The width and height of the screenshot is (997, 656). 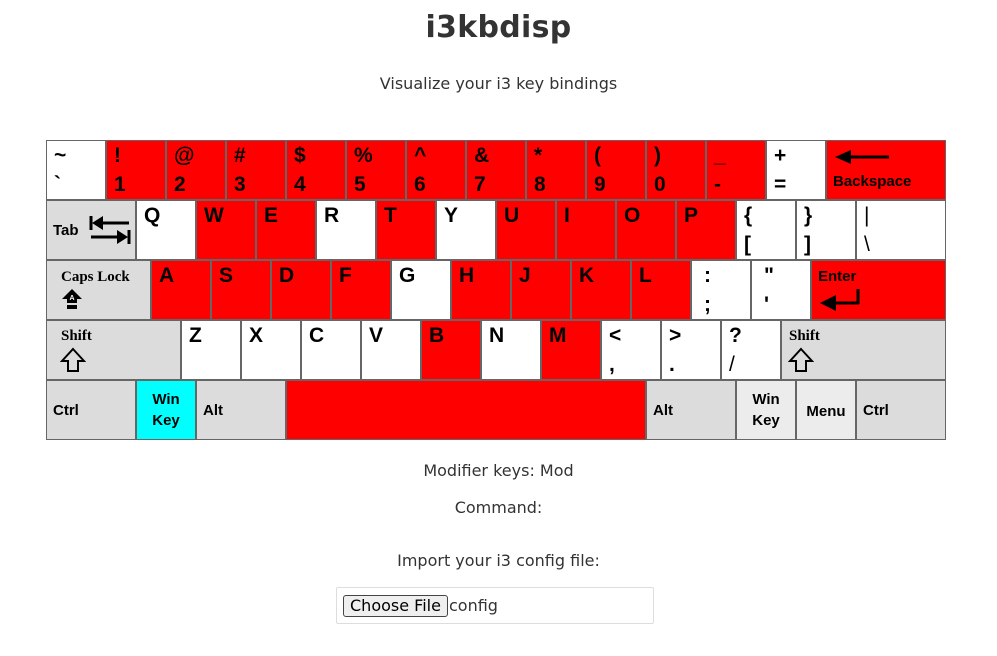 I want to click on key-m: M, so click(x=571, y=350).